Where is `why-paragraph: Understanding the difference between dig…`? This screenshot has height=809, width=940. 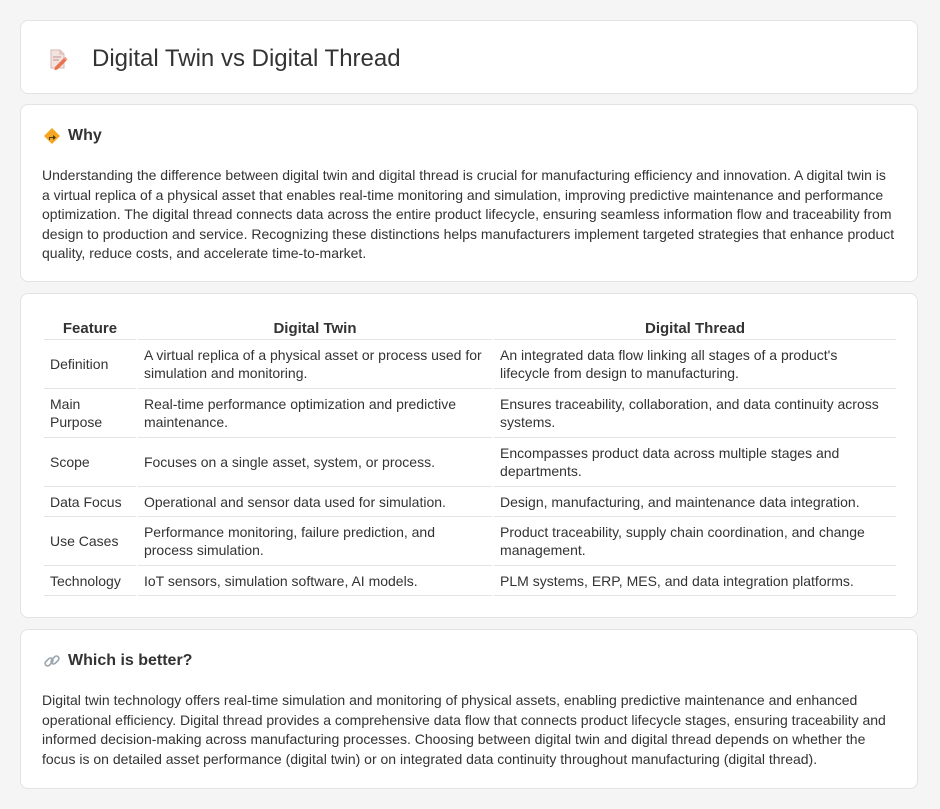
why-paragraph: Understanding the difference between dig… is located at coordinates (468, 214).